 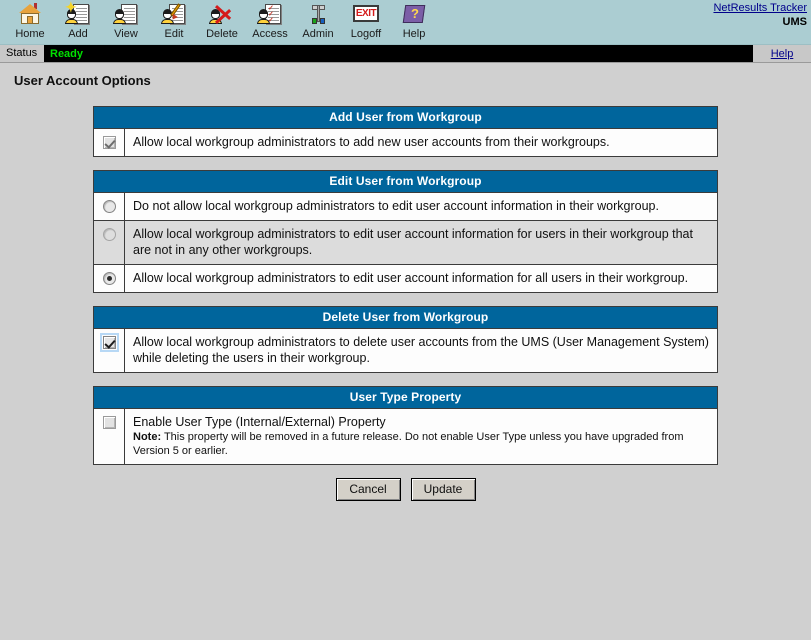 What do you see at coordinates (368, 489) in the screenshot?
I see `cancel-button: Cancel` at bounding box center [368, 489].